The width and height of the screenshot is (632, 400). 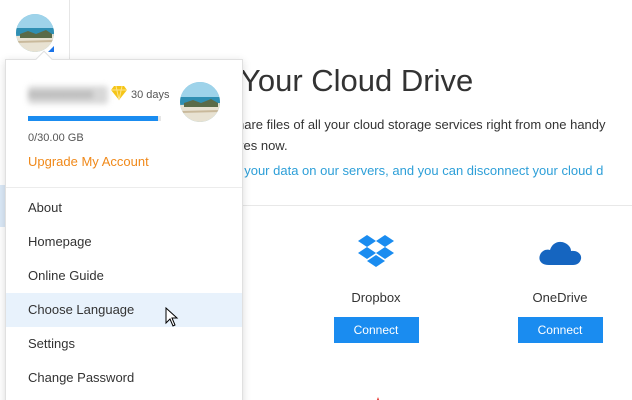 I want to click on service-name: Dropbox, so click(x=376, y=297).